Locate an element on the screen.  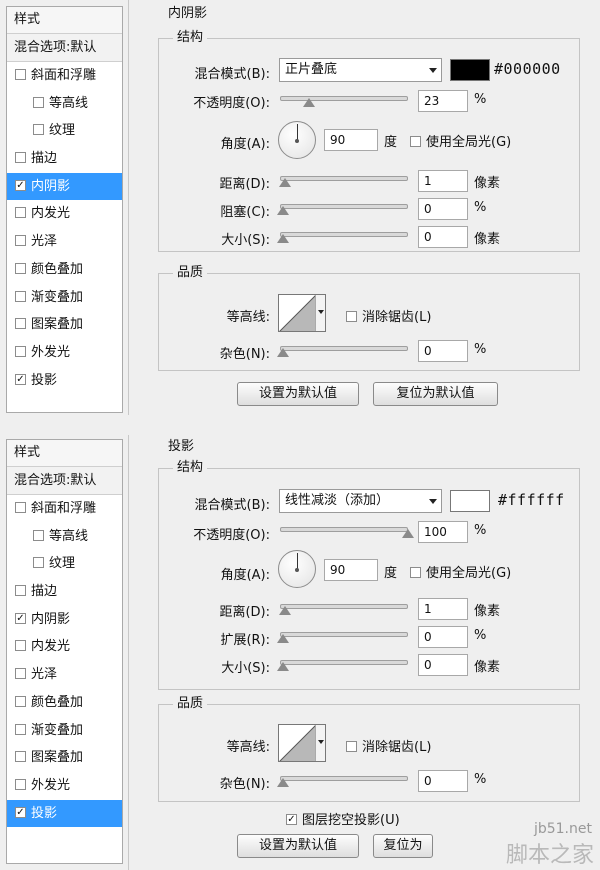
choke-input: 0 is located at coordinates (443, 209).